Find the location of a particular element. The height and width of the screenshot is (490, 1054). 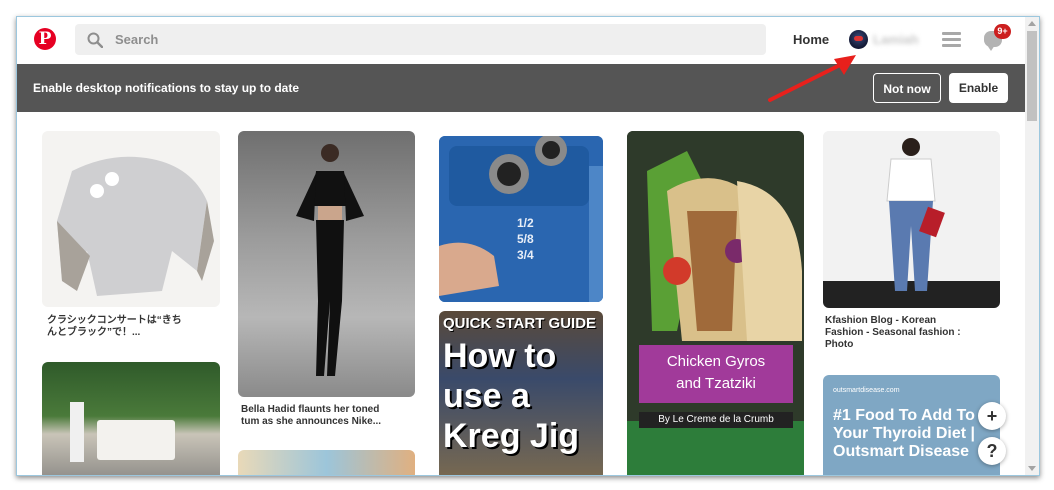

pin-kfashion-image is located at coordinates (911, 219).